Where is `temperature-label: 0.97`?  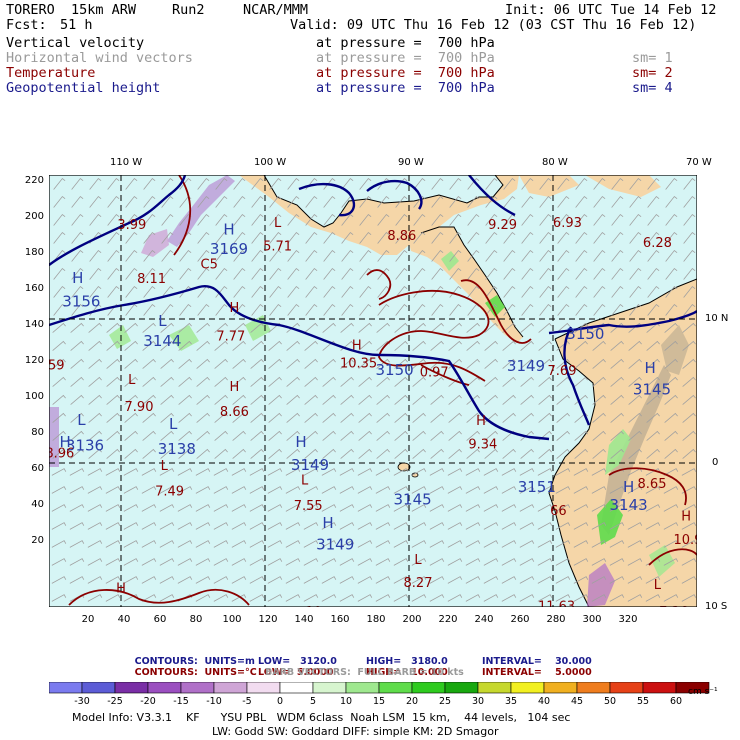
temperature-label: 0.97 is located at coordinates (434, 373).